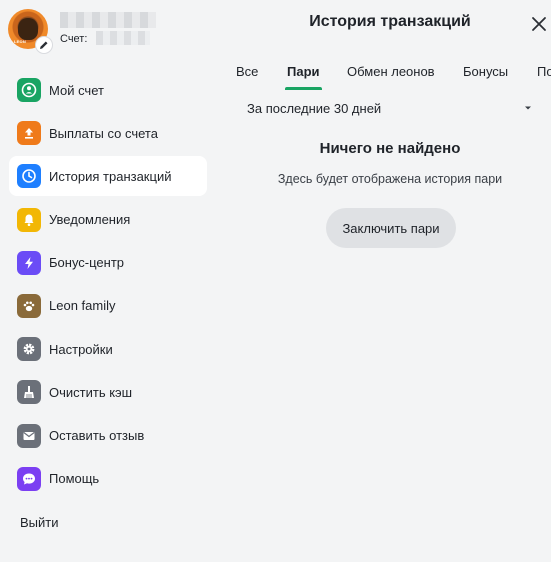 The image size is (551, 562). I want to click on edit-avatar-button, so click(44, 45).